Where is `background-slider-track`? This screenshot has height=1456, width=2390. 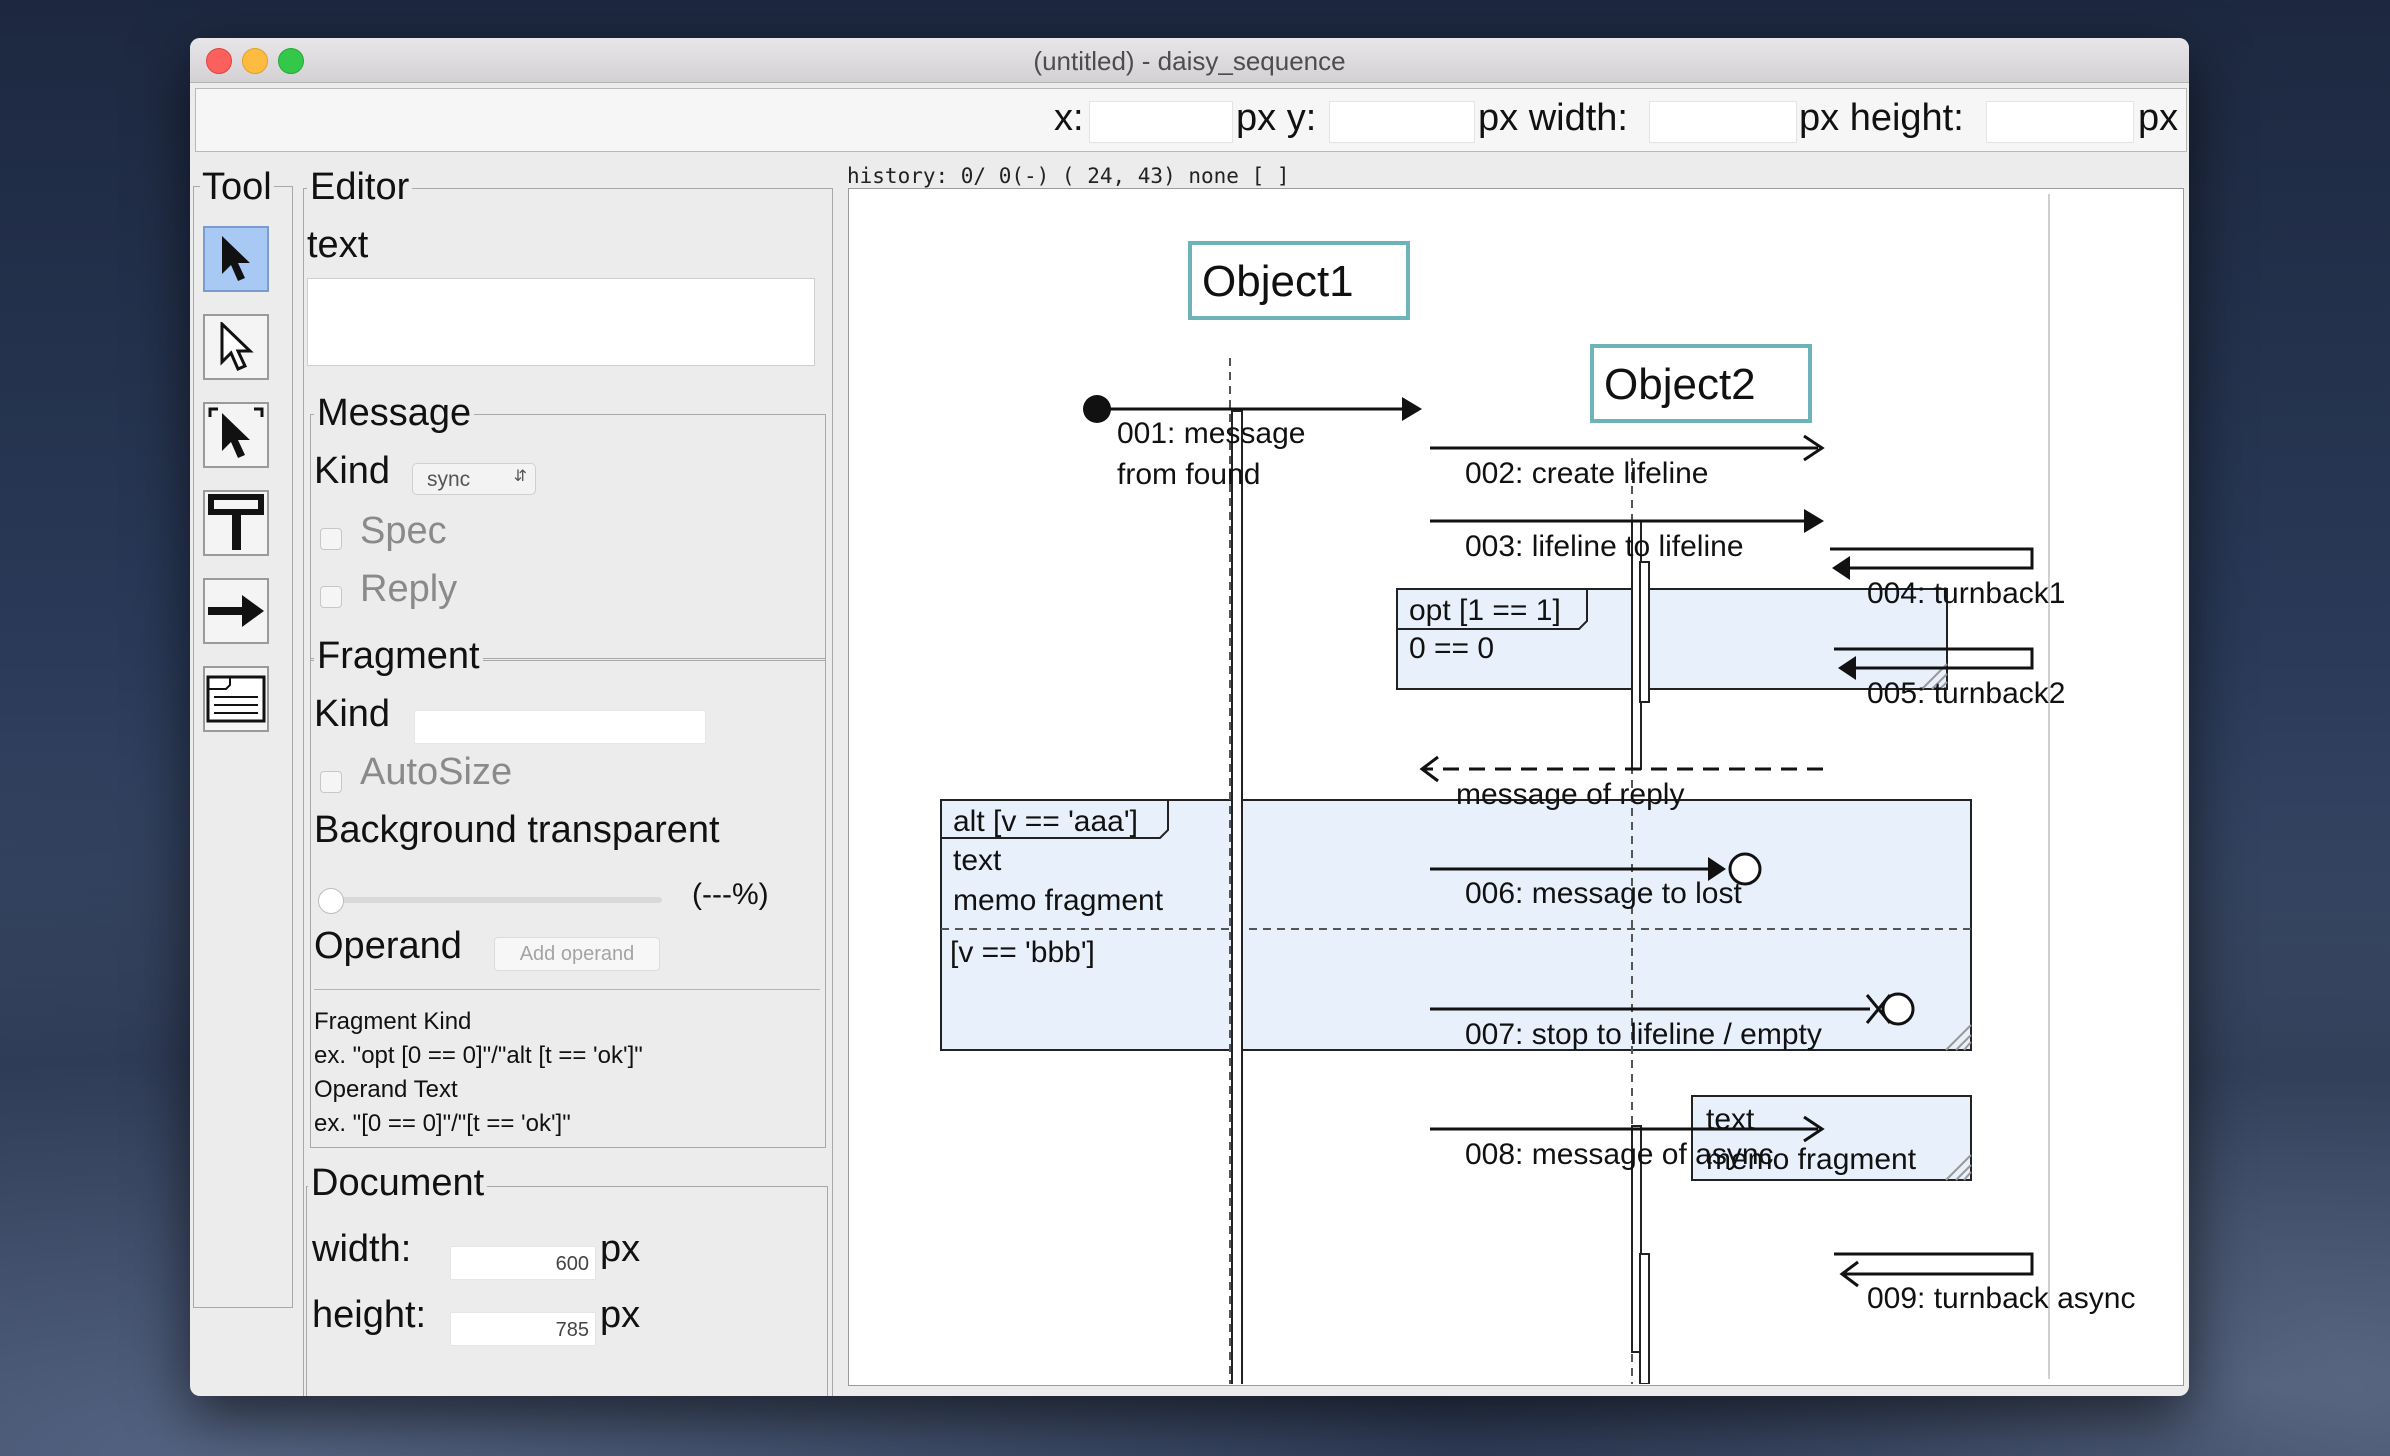 background-slider-track is located at coordinates (491, 900).